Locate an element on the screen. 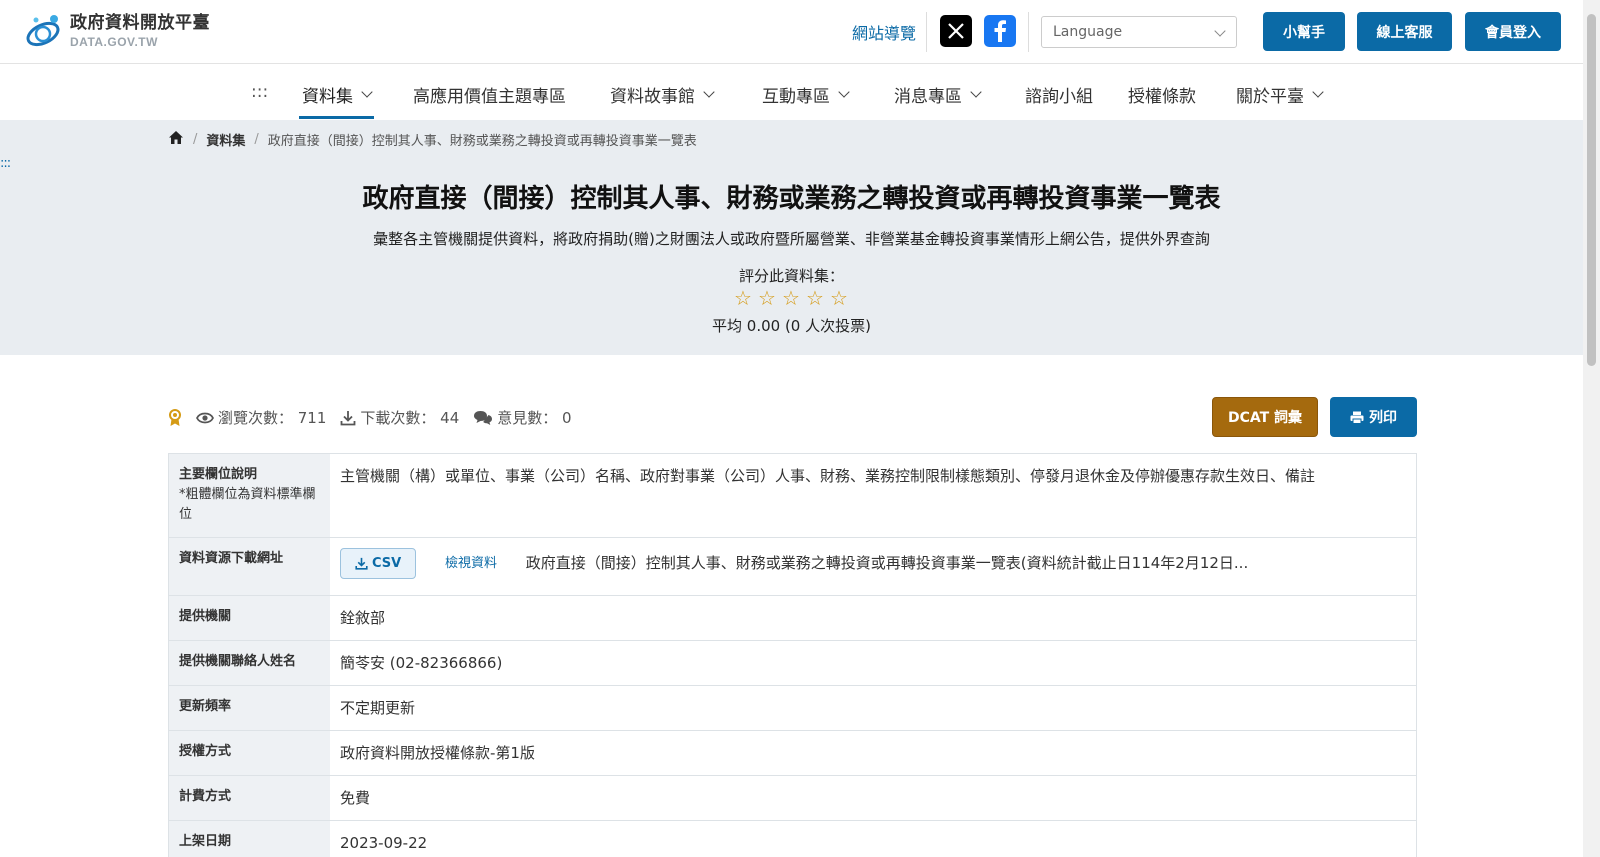 This screenshot has width=1600, height=857. breadcrumb-datasets: 資料集 is located at coordinates (225, 139).